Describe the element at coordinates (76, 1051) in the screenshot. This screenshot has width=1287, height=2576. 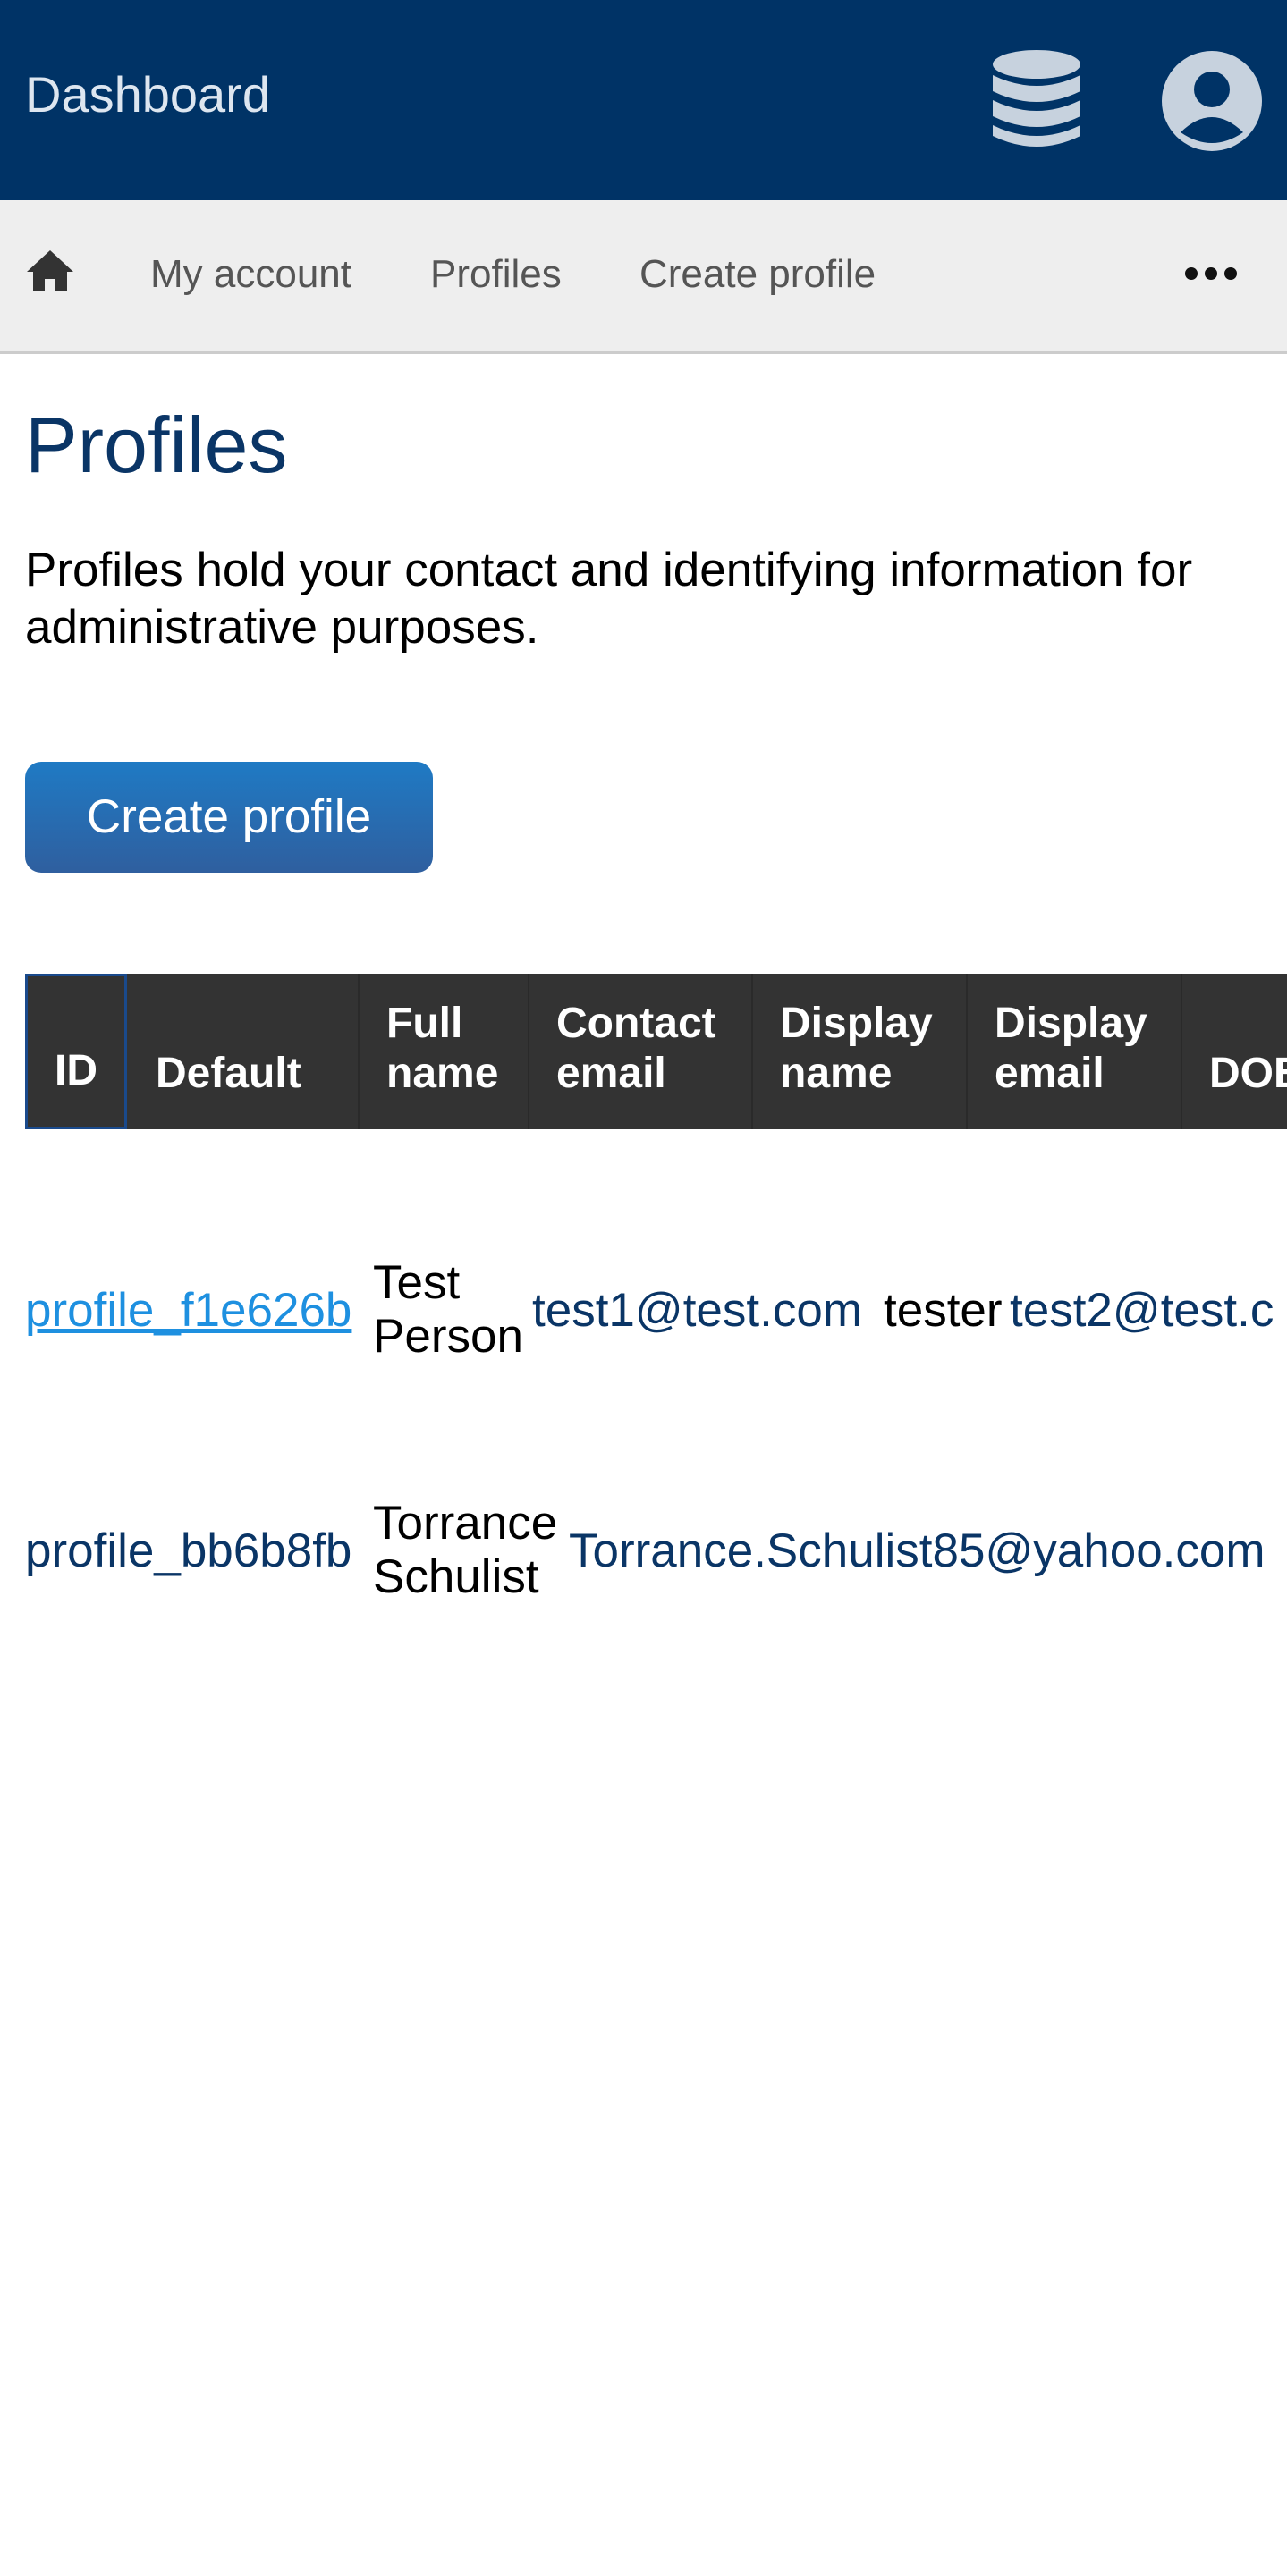
I see `column-header-id: ID` at that location.